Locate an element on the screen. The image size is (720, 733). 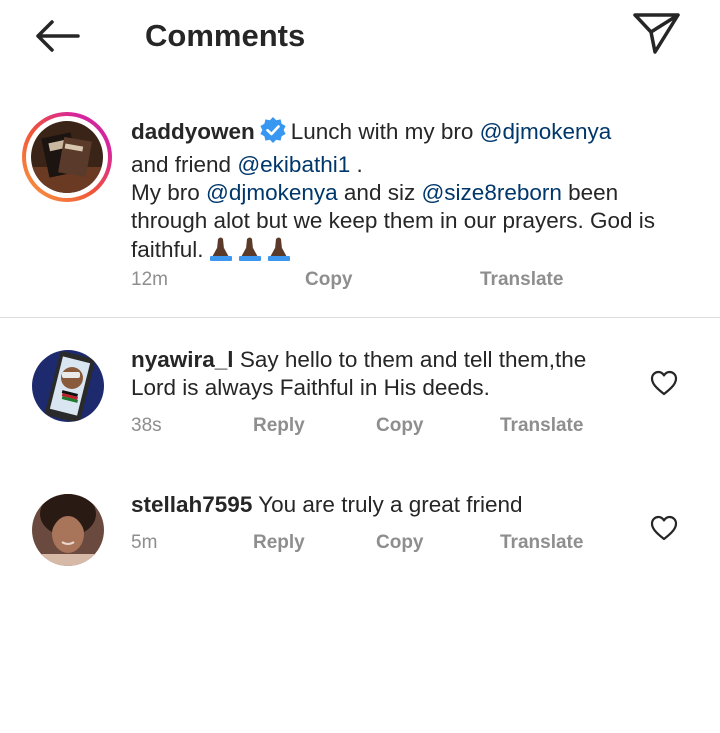
caption-copy-button: Copy is located at coordinates (329, 280).